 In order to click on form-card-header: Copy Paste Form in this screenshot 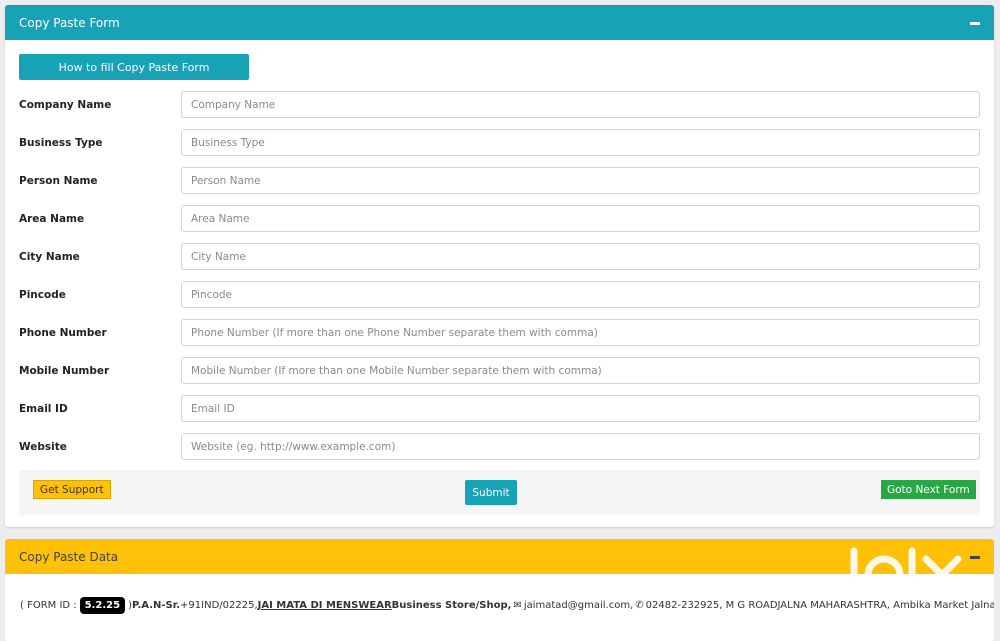, I will do `click(499, 22)`.